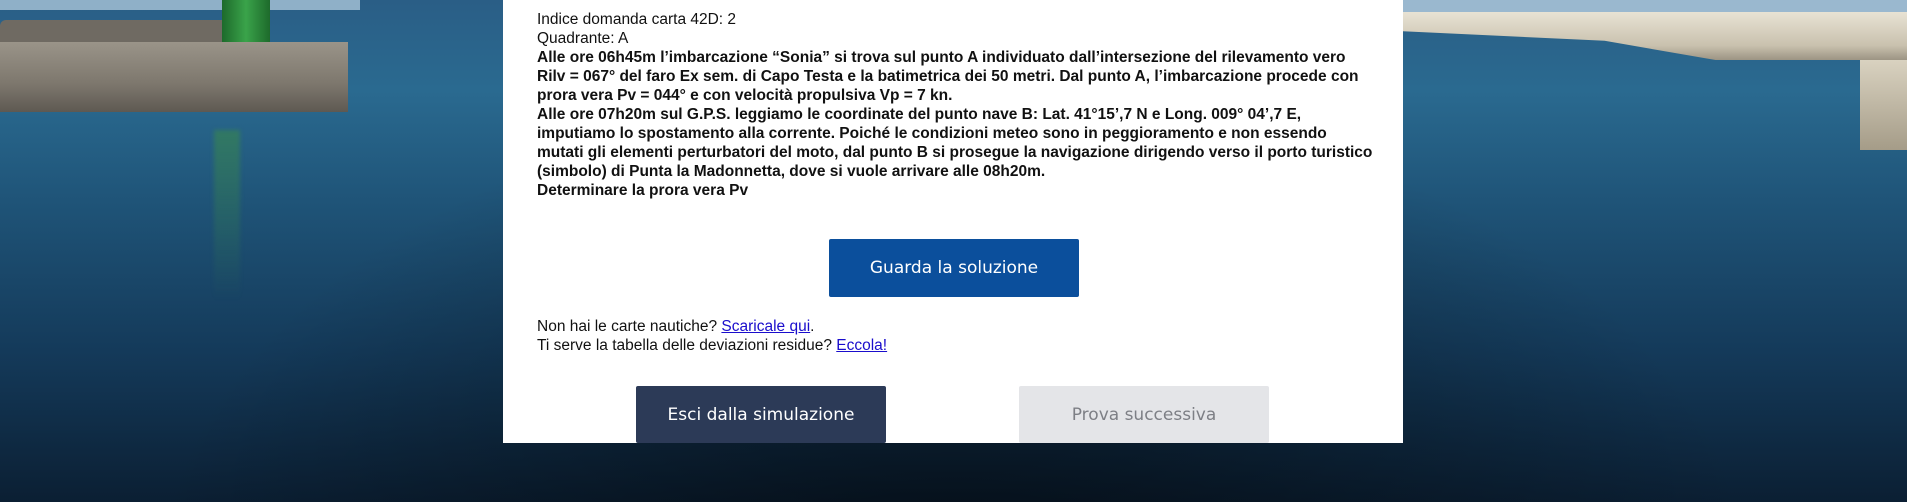 This screenshot has height=502, width=1907. What do you see at coordinates (125, 32) in the screenshot?
I see `background-rocks` at bounding box center [125, 32].